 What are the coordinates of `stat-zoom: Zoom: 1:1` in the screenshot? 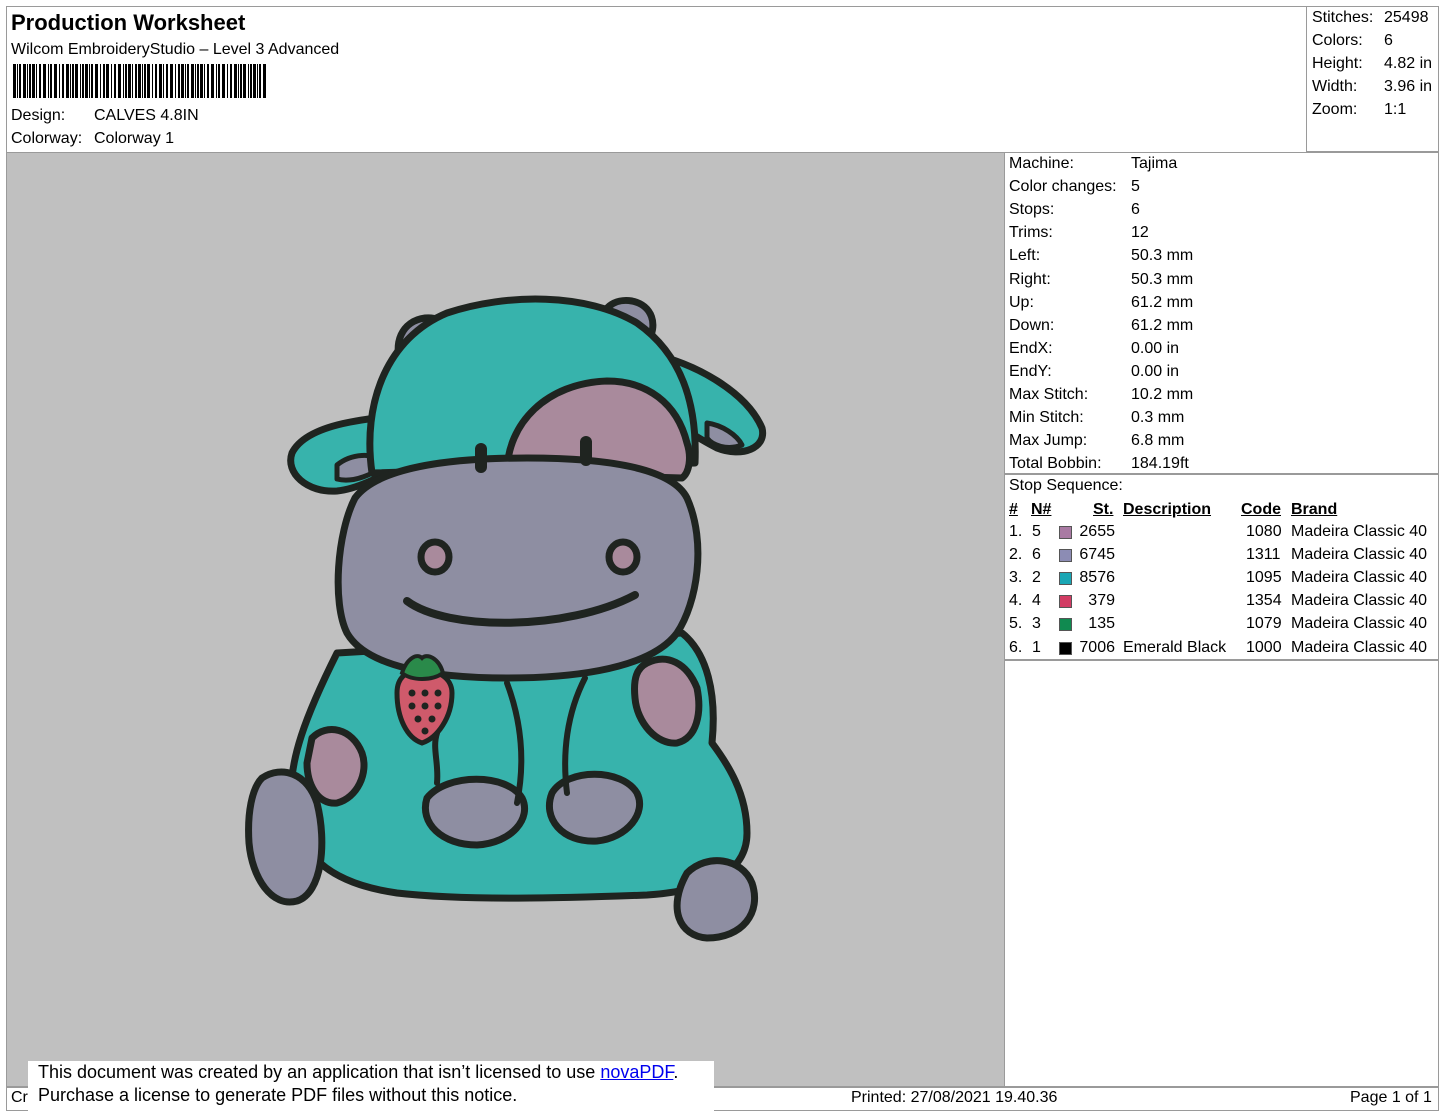 It's located at (1359, 109).